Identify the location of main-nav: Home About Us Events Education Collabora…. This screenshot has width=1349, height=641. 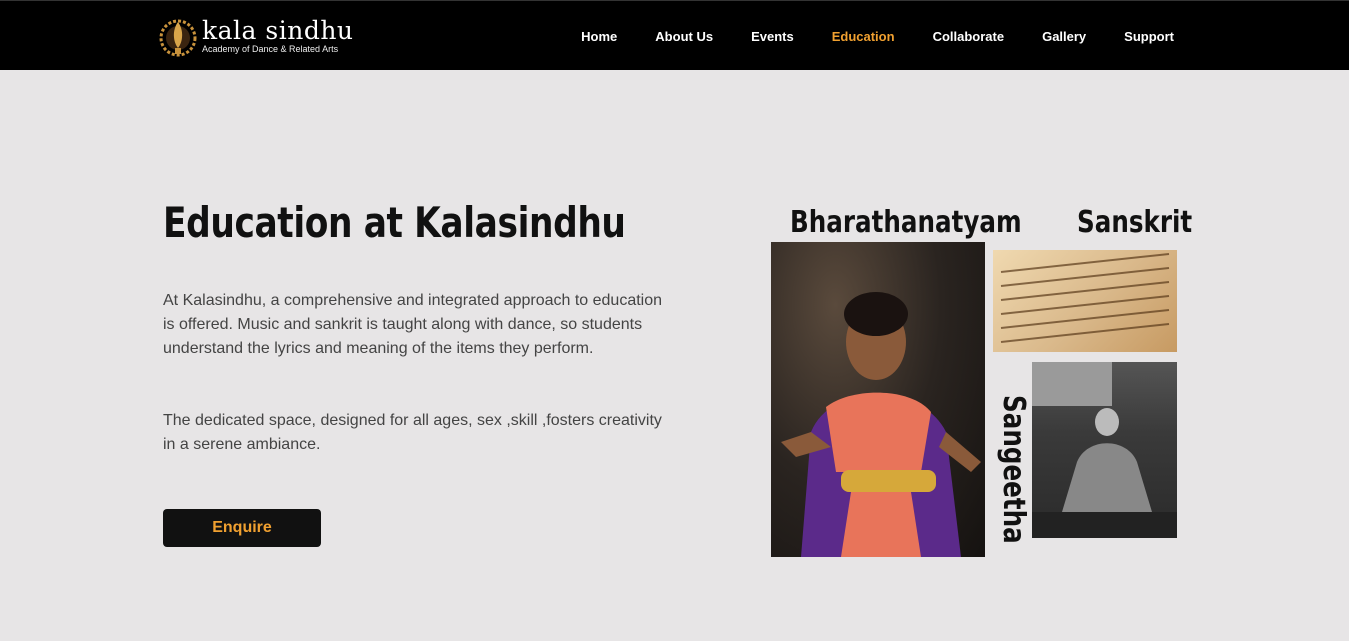
(858, 36).